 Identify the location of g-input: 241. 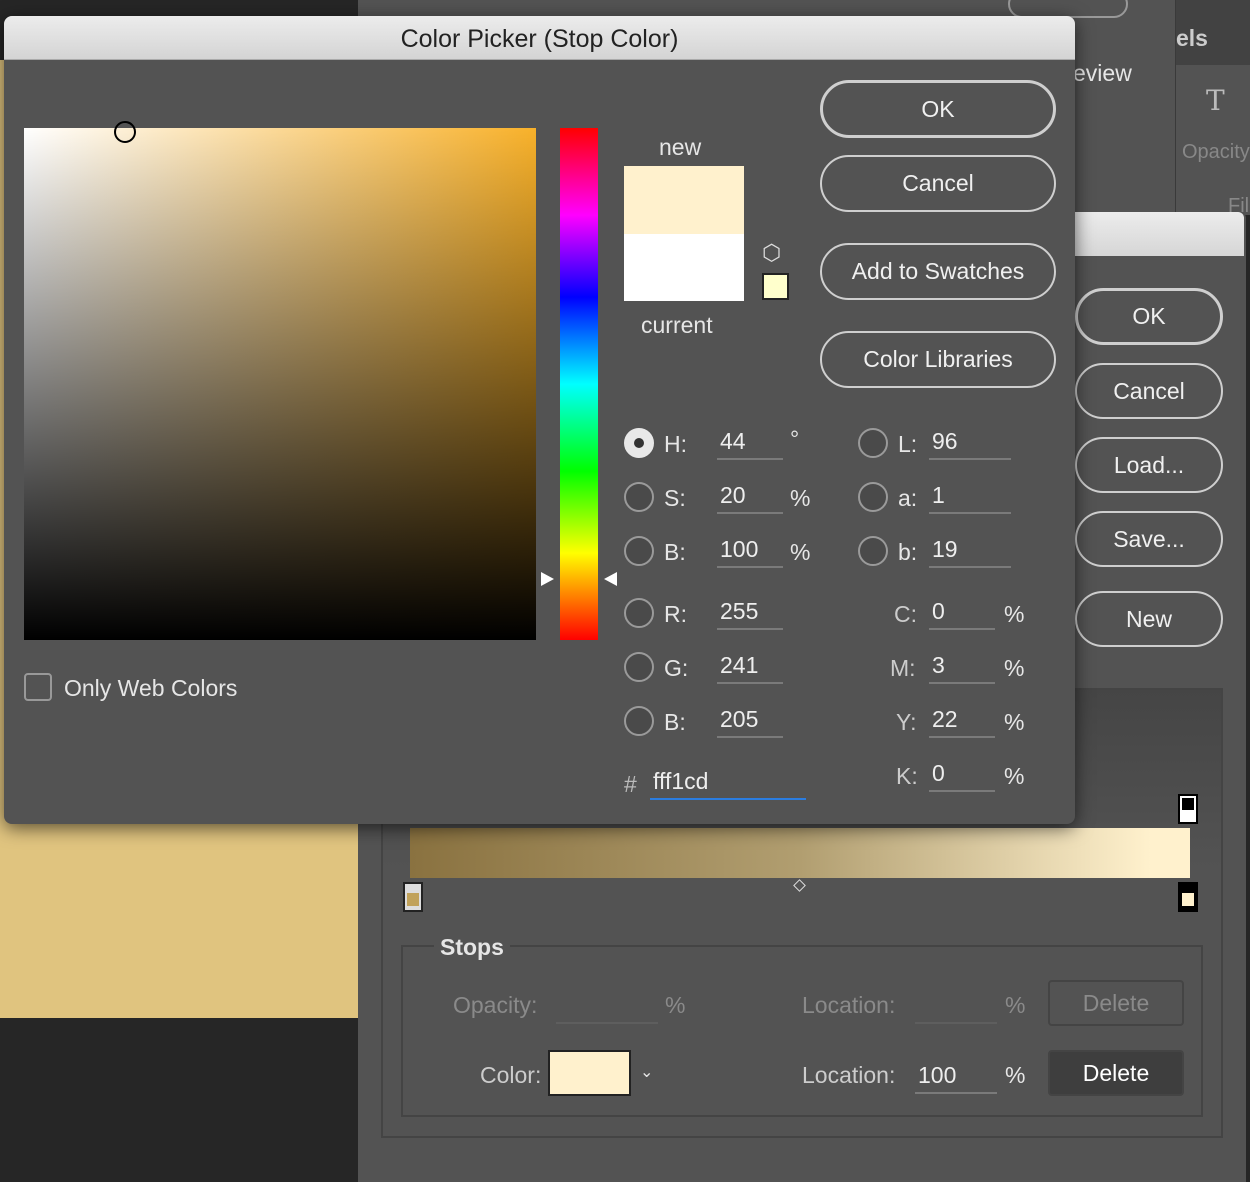
(750, 667).